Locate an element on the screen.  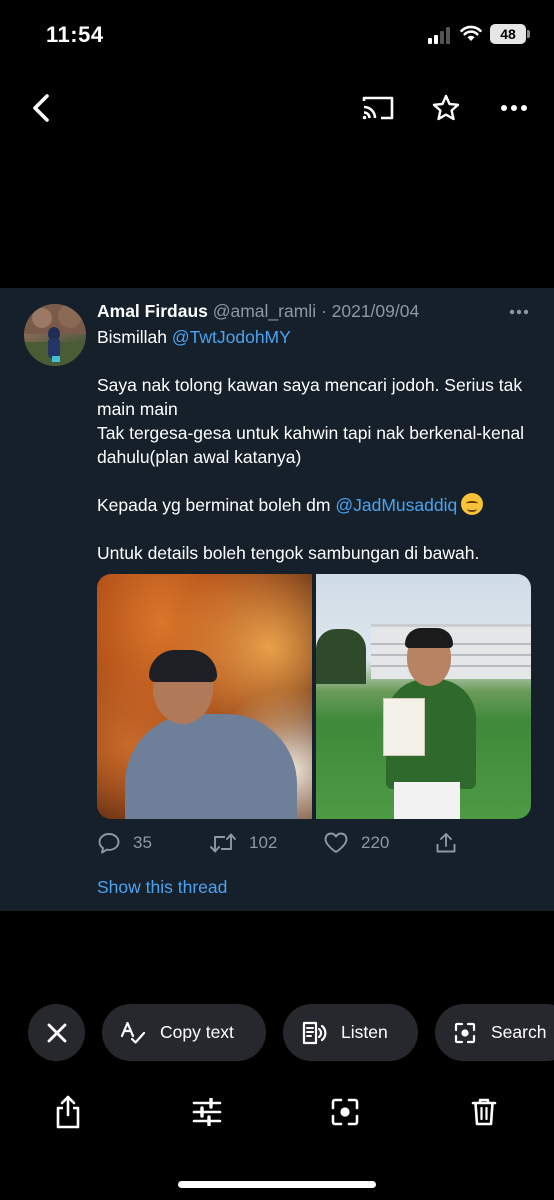
reply-count: 35 is located at coordinates (142, 842).